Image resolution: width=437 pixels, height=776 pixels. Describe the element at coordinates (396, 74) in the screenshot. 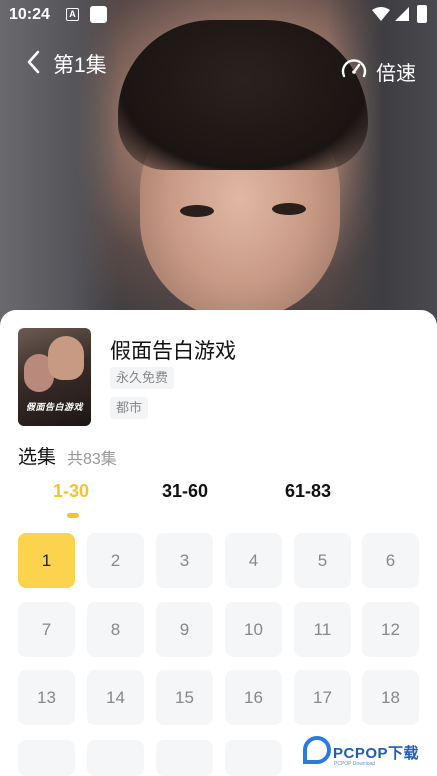

I see `speed-label: 倍速` at that location.